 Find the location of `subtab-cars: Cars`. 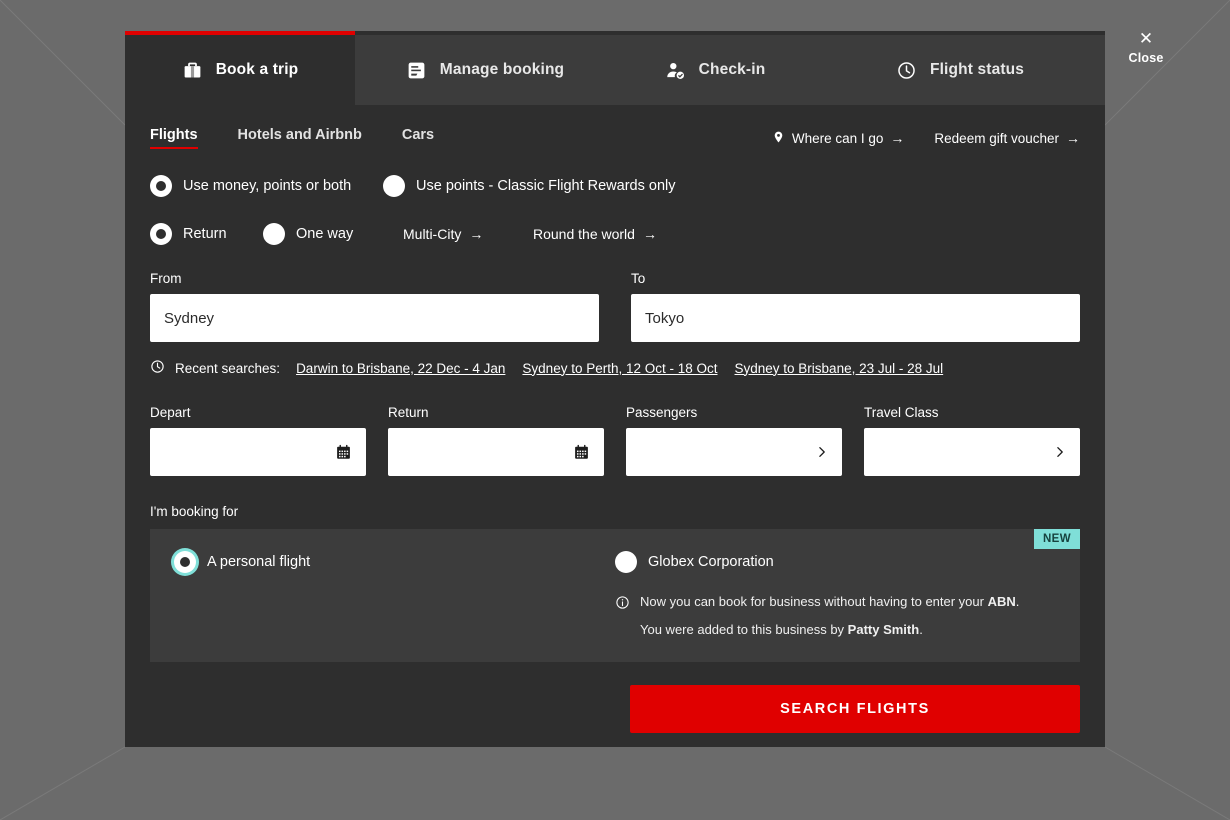

subtab-cars: Cars is located at coordinates (418, 138).